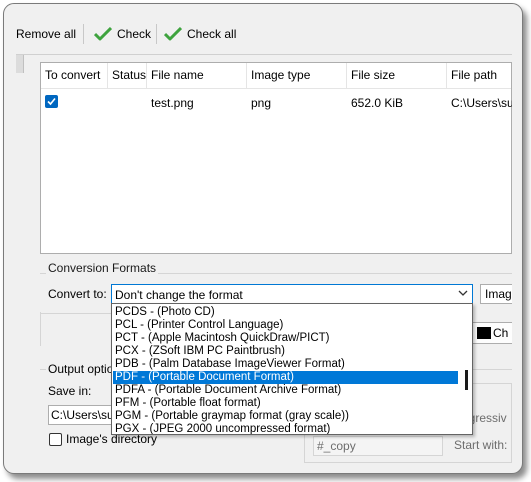  I want to click on remove-all-button: Remove all, so click(46, 34).